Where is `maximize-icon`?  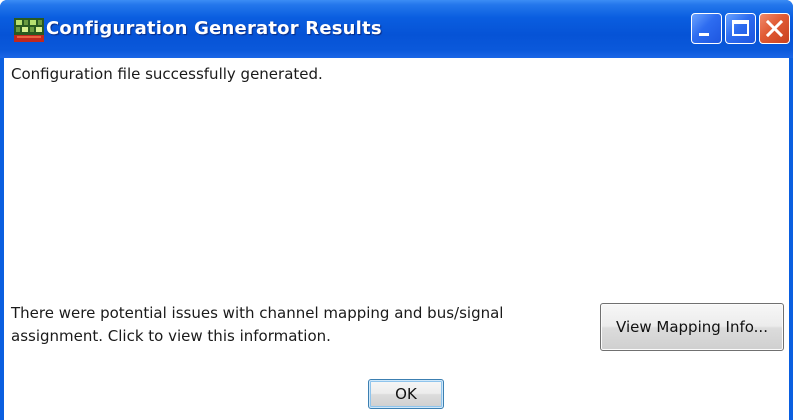 maximize-icon is located at coordinates (740, 28).